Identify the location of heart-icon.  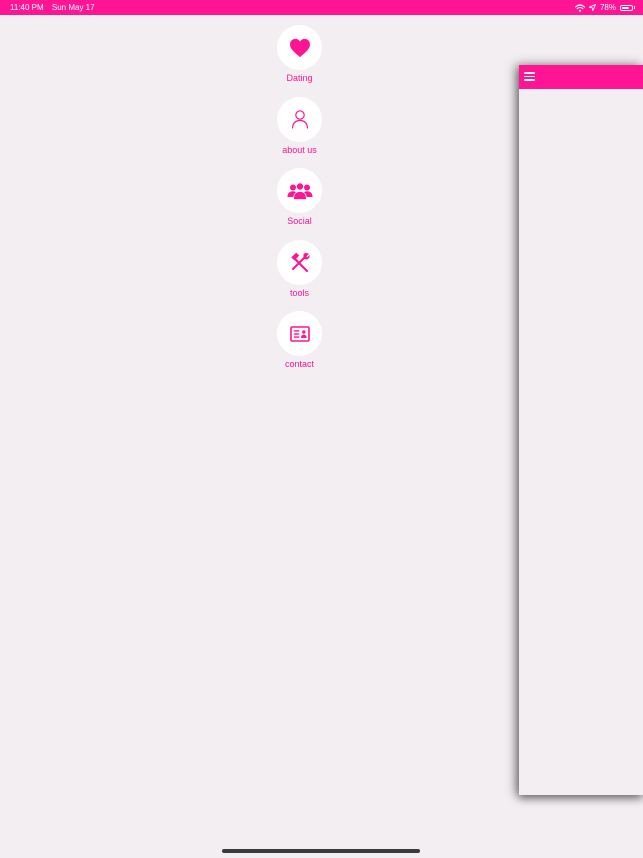
(299, 47).